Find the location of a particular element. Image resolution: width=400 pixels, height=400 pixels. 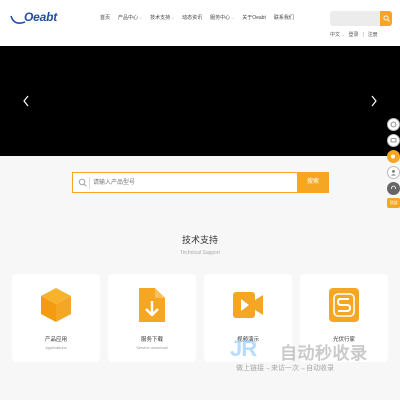

logo-text: Oeabt is located at coordinates (41, 17).